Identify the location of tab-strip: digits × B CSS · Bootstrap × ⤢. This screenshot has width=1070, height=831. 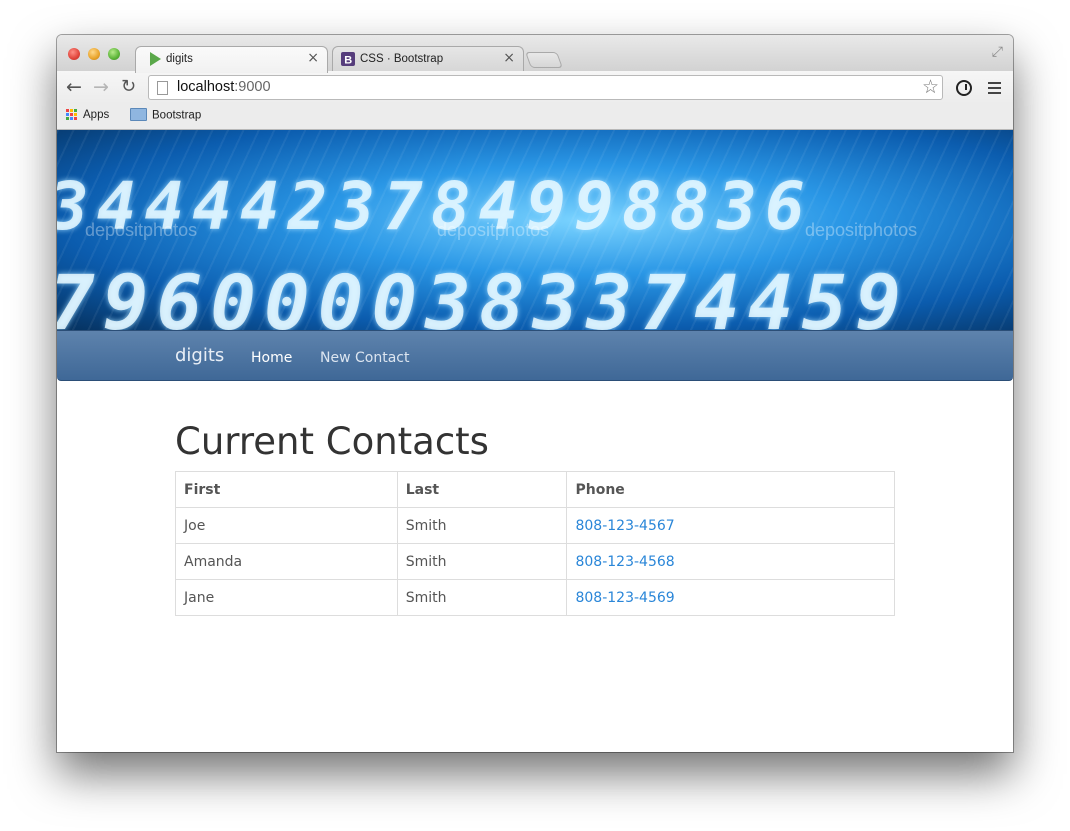
(535, 54).